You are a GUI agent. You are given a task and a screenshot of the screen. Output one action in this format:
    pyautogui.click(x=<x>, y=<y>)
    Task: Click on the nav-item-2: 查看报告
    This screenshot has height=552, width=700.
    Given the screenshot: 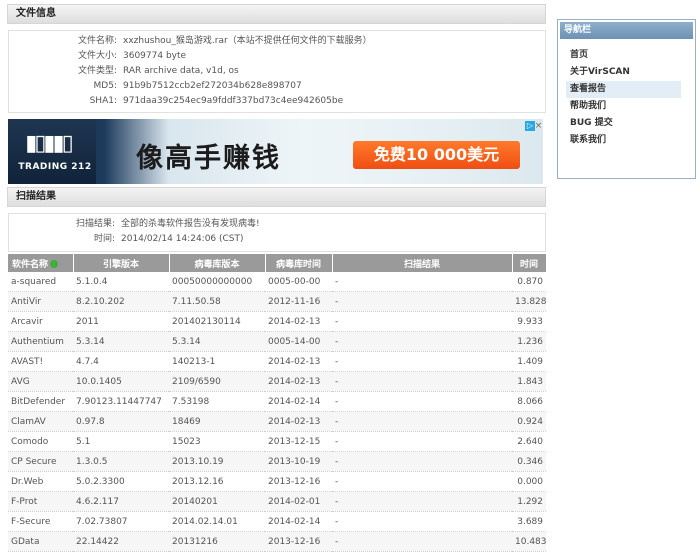 What is the action you would take?
    pyautogui.click(x=623, y=89)
    